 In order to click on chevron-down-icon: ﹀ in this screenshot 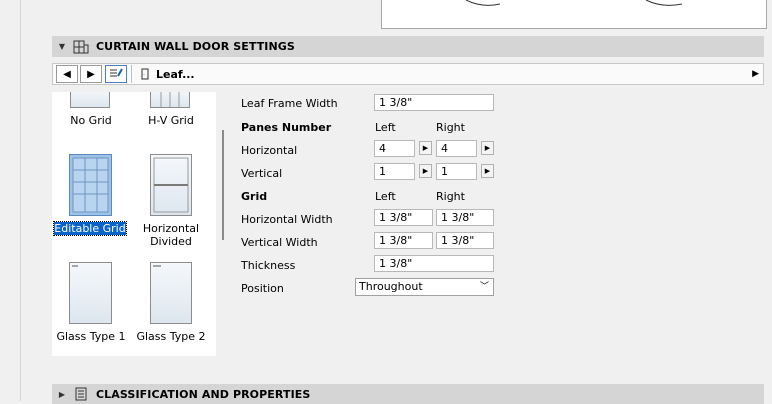, I will do `click(484, 287)`.